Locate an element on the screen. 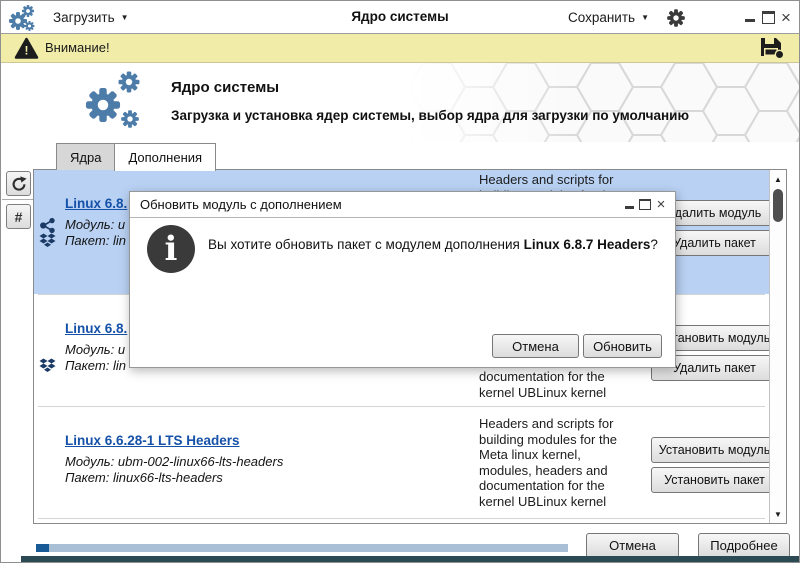 This screenshot has width=800, height=563. triangle-down-icon: ▼ is located at coordinates (778, 514).